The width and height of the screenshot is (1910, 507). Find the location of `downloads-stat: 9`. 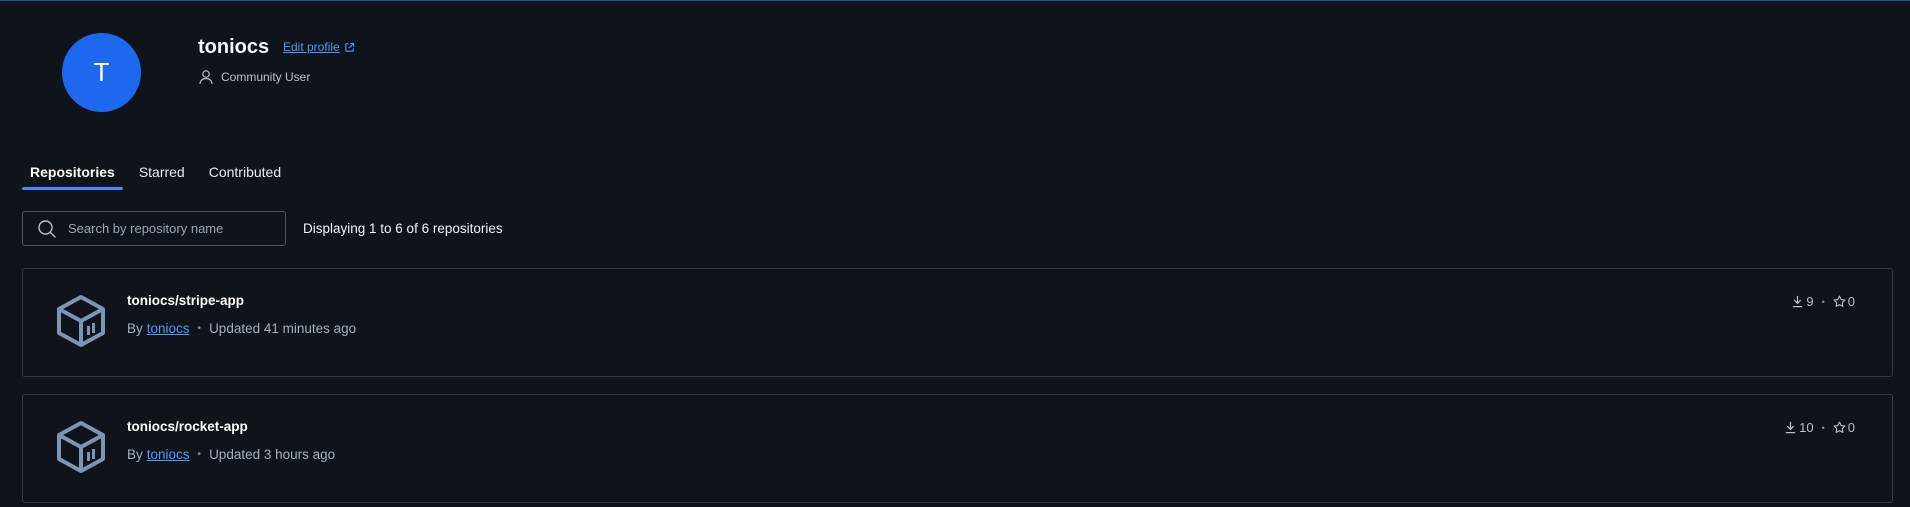

downloads-stat: 9 is located at coordinates (1802, 301).